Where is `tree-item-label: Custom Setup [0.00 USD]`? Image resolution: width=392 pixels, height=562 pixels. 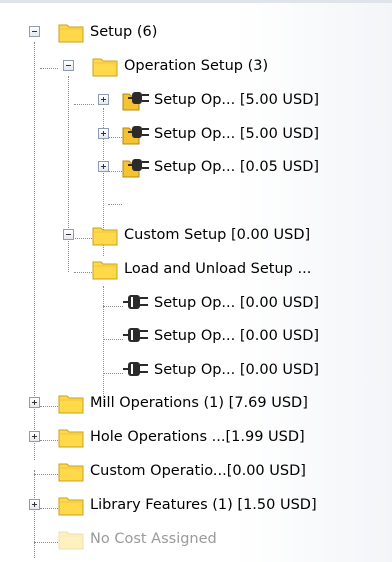 tree-item-label: Custom Setup [0.00 USD] is located at coordinates (217, 235).